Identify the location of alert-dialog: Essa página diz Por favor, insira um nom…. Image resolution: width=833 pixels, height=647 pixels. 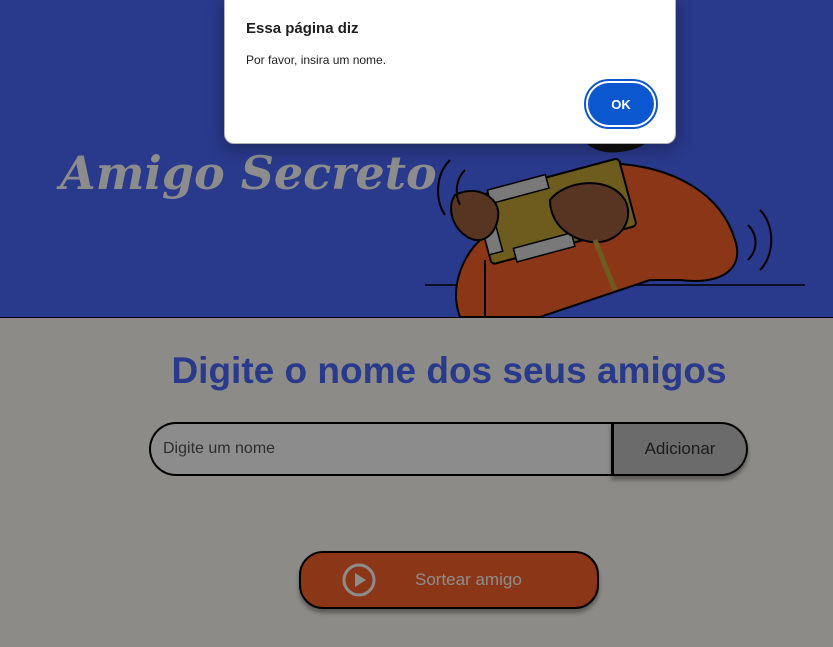
(450, 72).